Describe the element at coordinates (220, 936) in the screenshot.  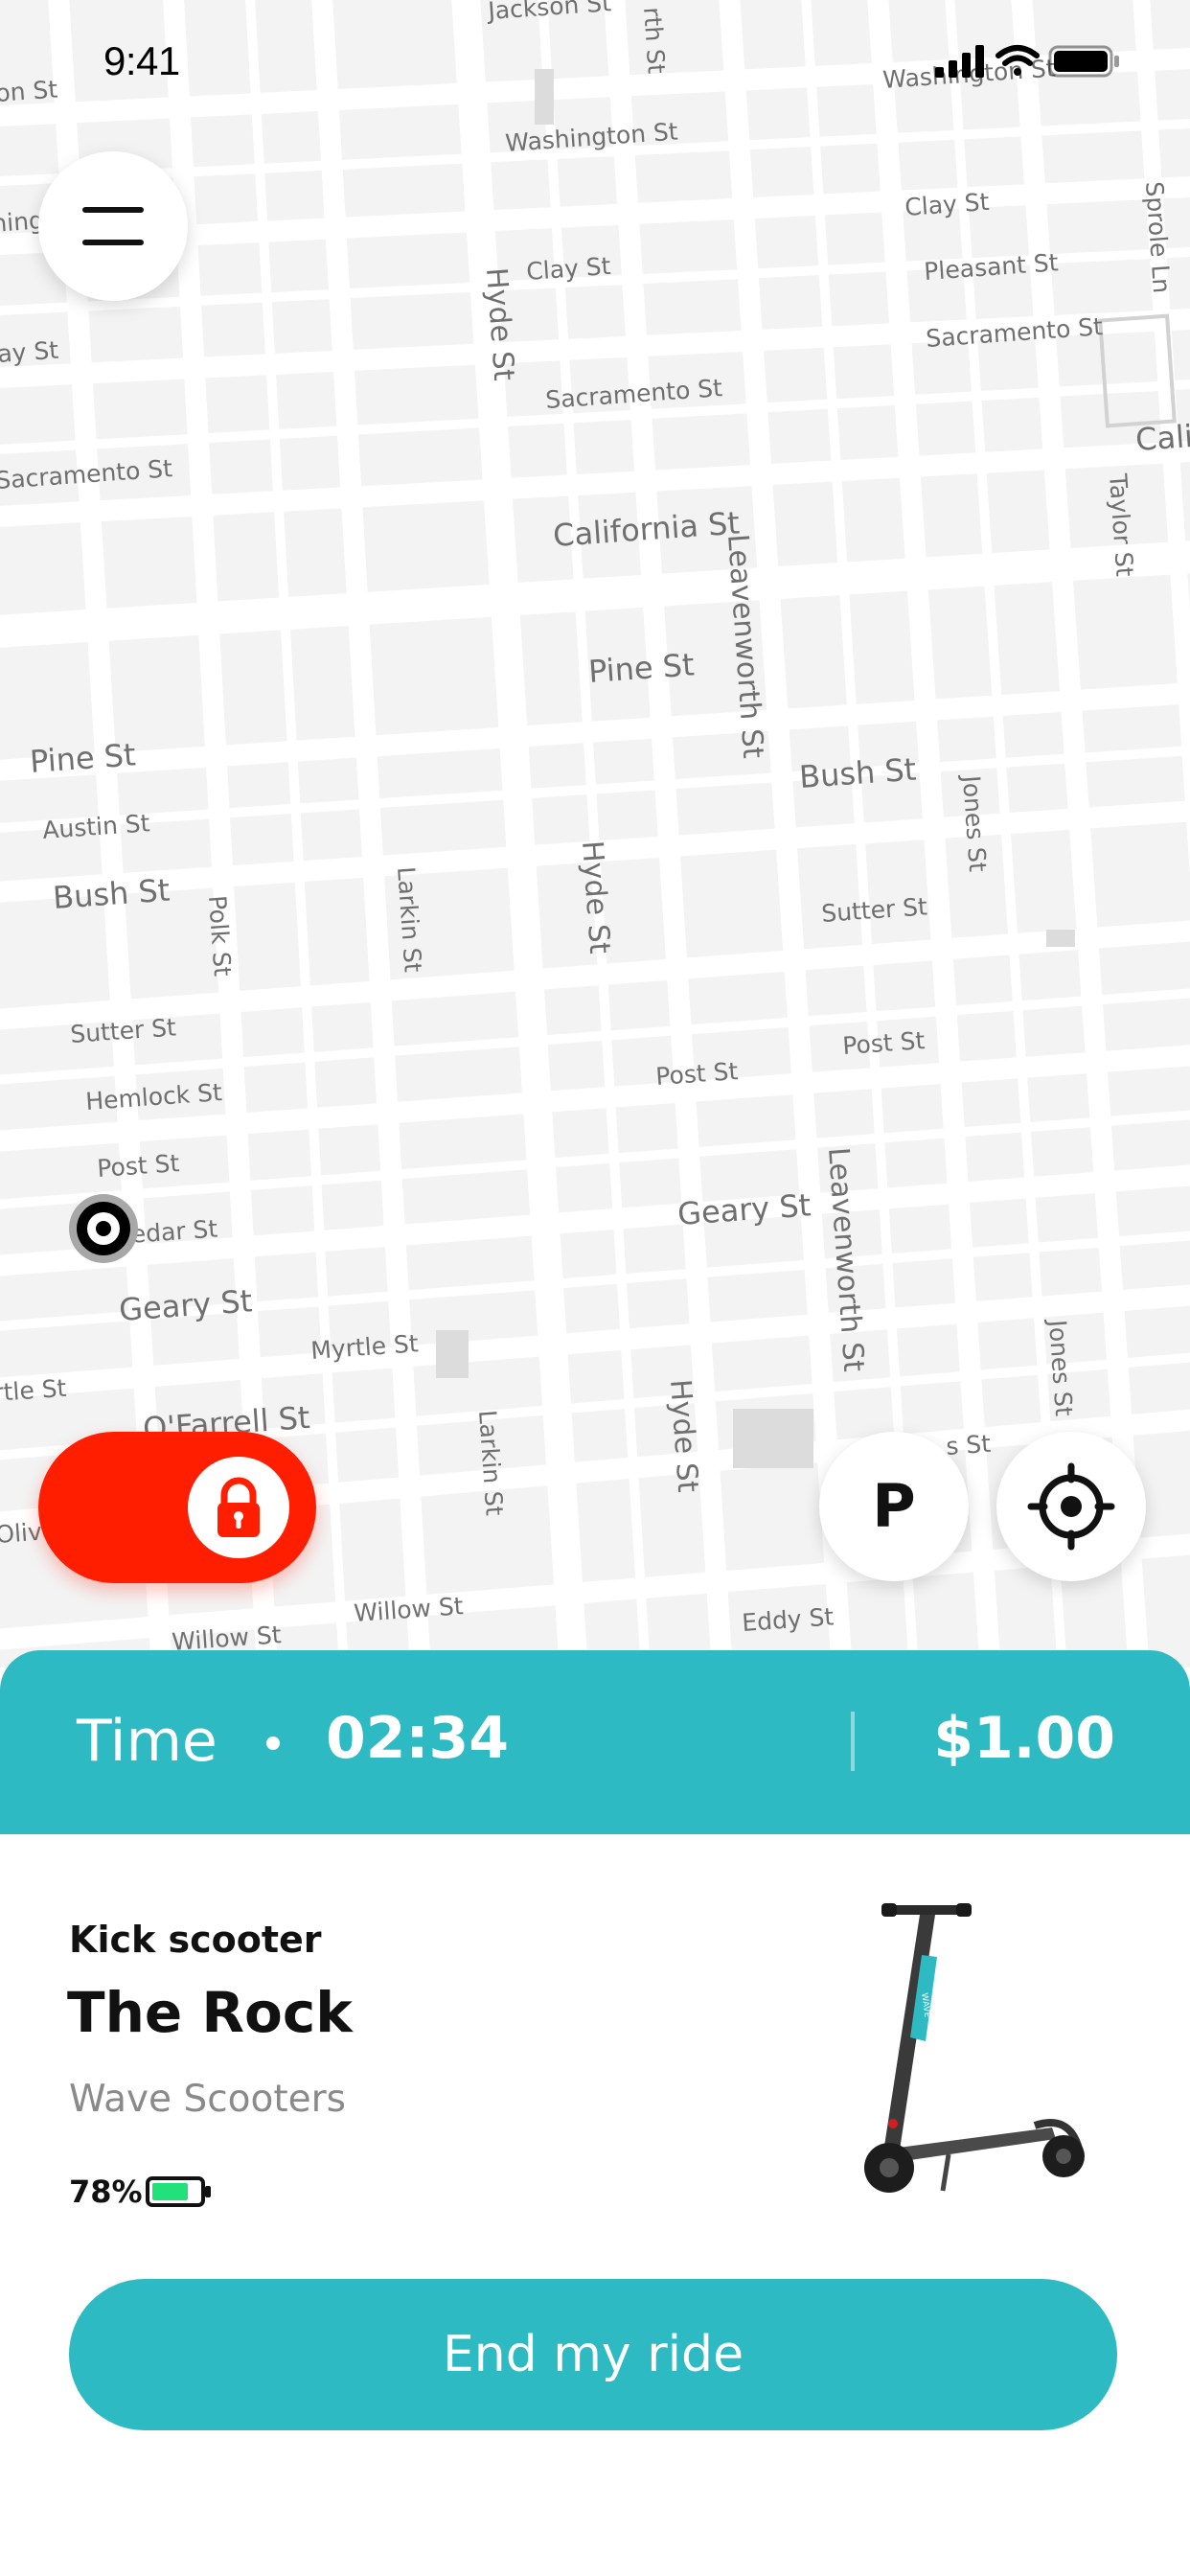
I see `street-label: Polk St` at that location.